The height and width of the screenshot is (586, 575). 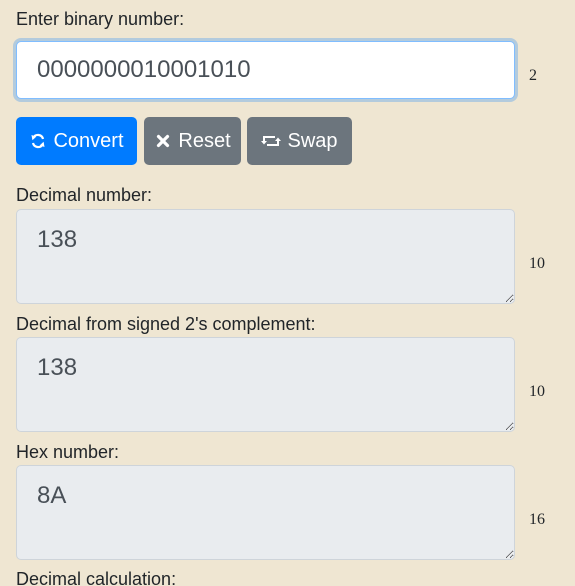 I want to click on binary-input, so click(x=265, y=70).